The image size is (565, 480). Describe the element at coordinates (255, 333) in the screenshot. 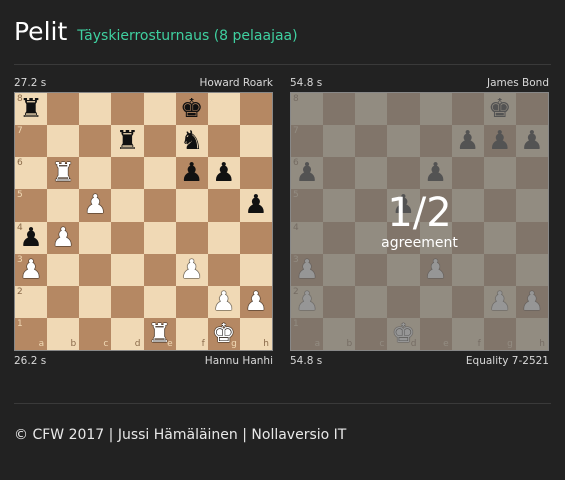

I see `square-h1: h` at that location.